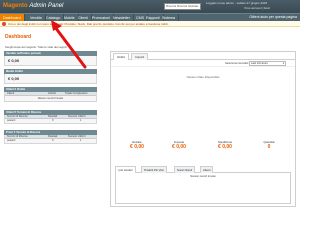 This screenshot has width=320, height=240. I want to click on stat-tax: Imposte € 0,00, so click(179, 145).